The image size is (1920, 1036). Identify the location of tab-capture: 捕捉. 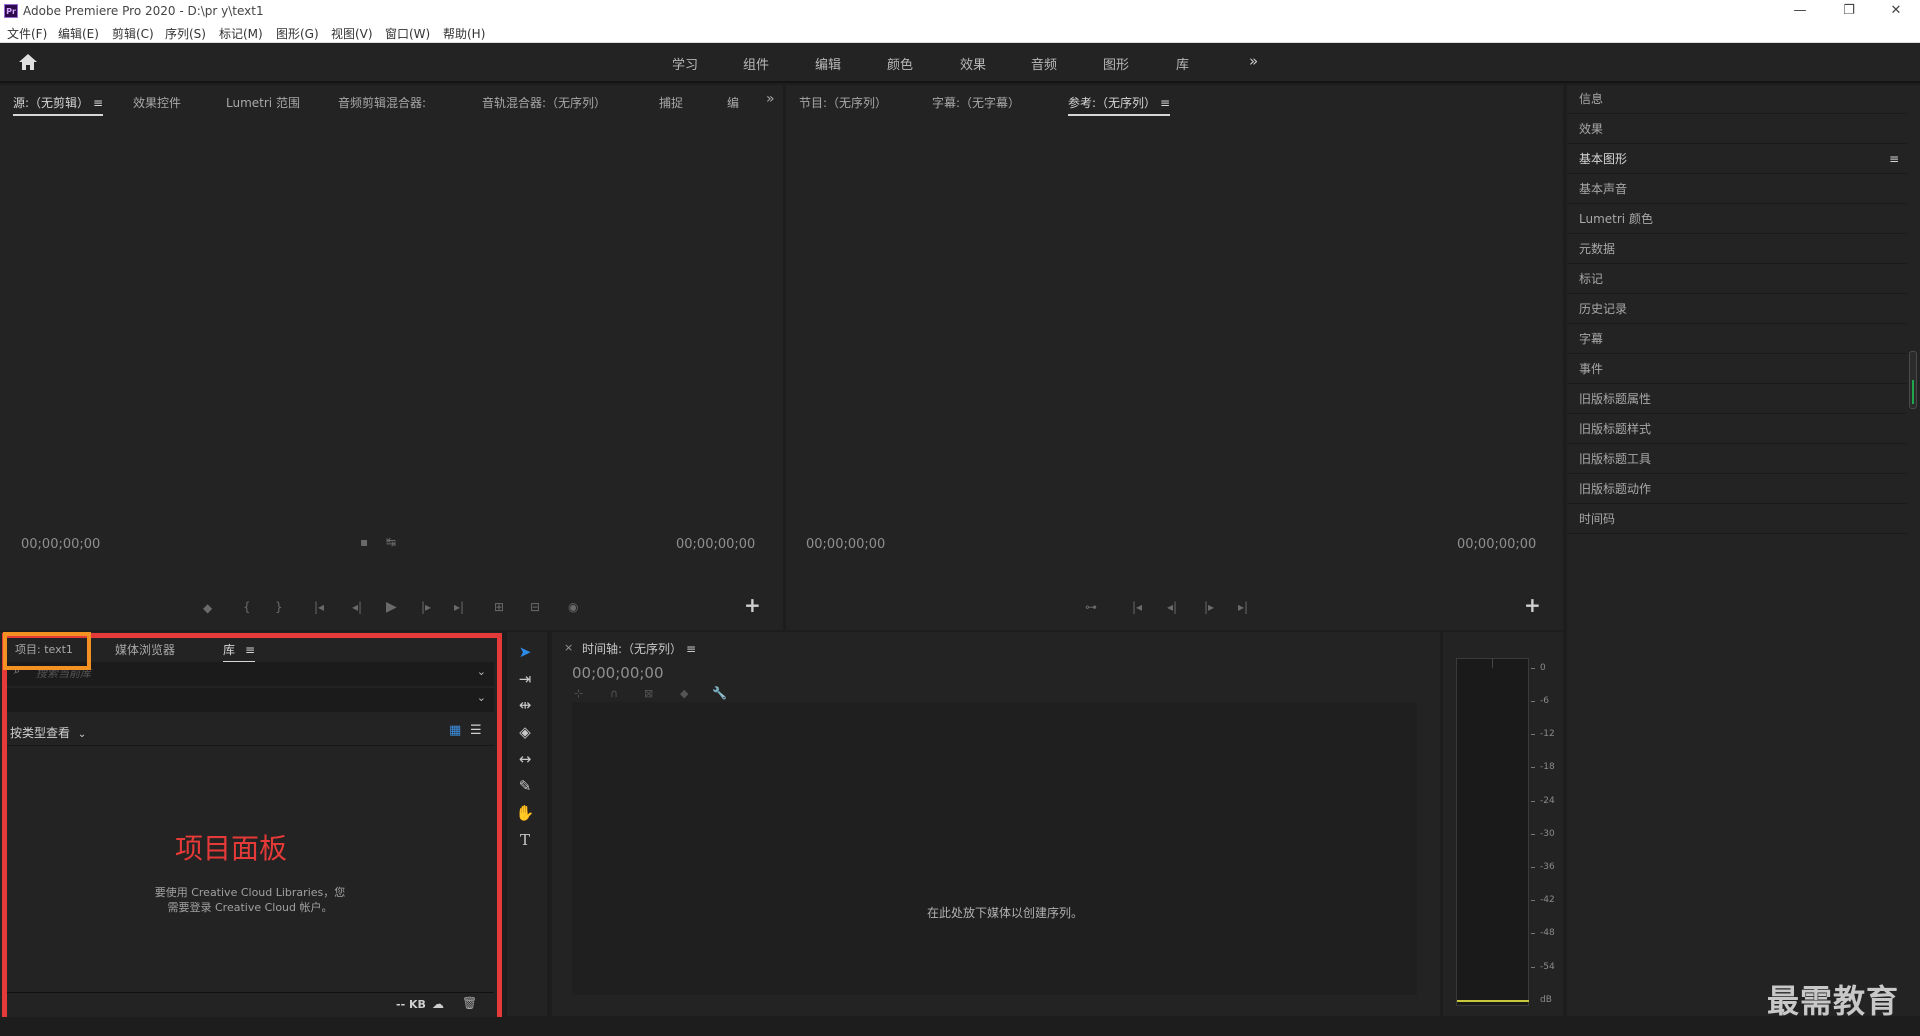
(671, 102).